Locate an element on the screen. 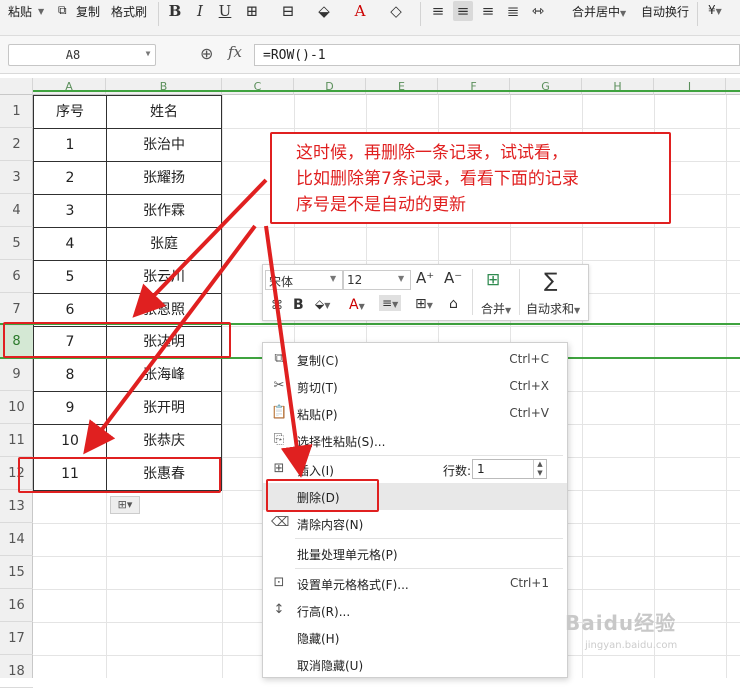 The height and width of the screenshot is (688, 740). menu-item-unhide: 取消隐藏(U) is located at coordinates (415, 664).